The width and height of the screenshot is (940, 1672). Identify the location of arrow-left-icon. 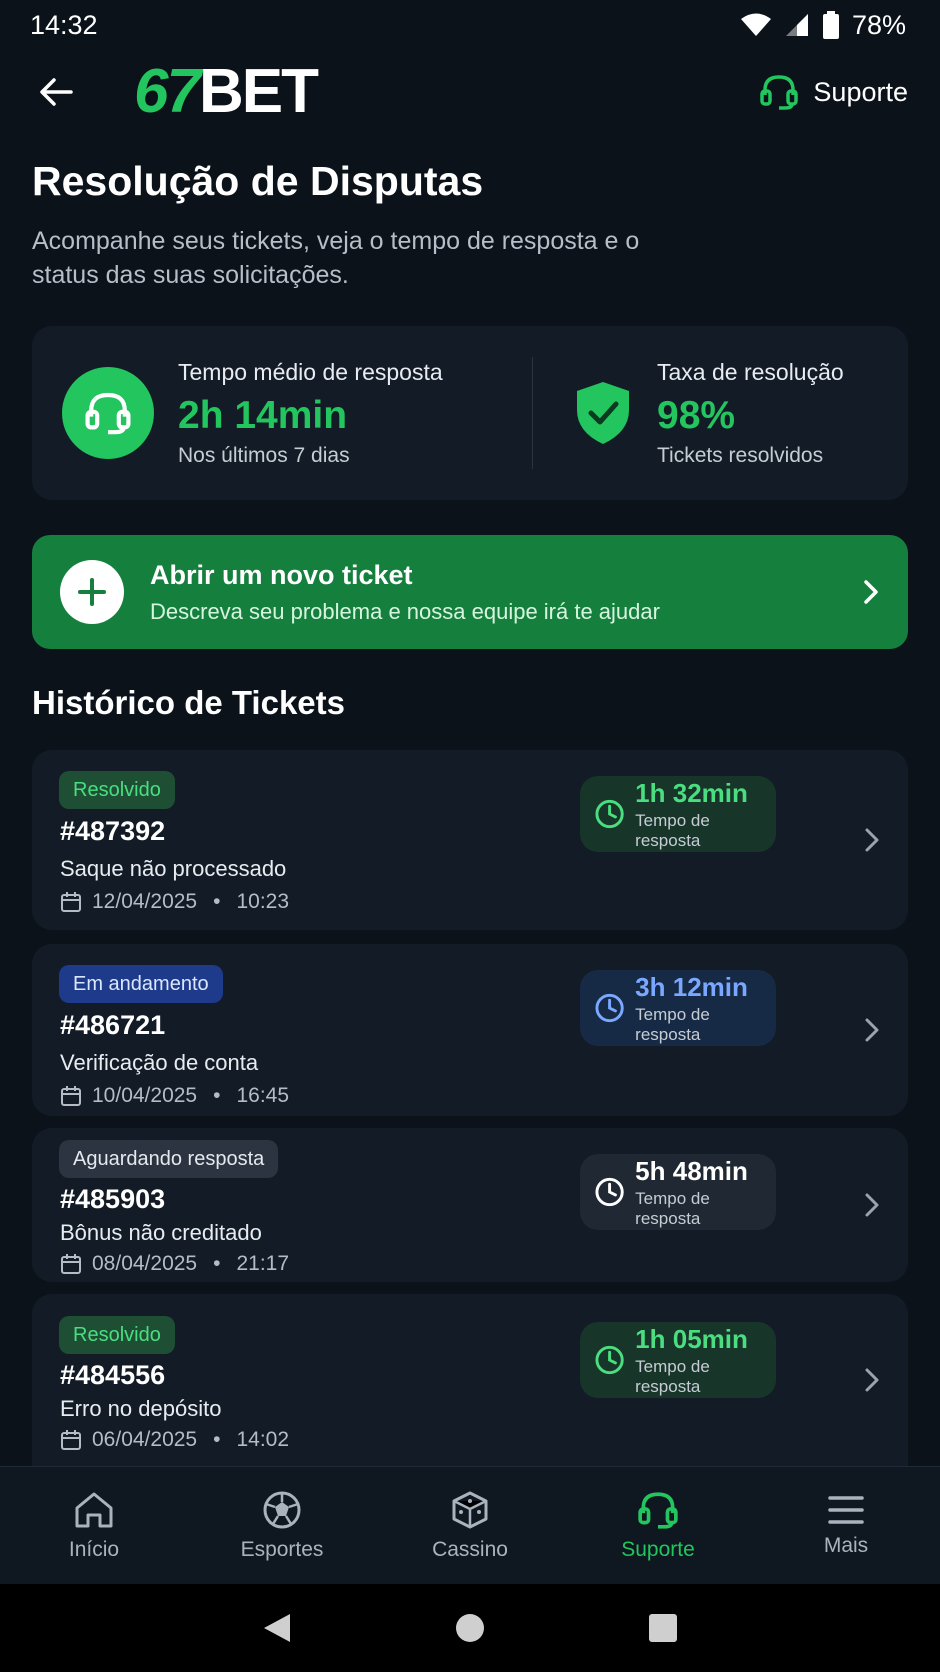
(56, 92).